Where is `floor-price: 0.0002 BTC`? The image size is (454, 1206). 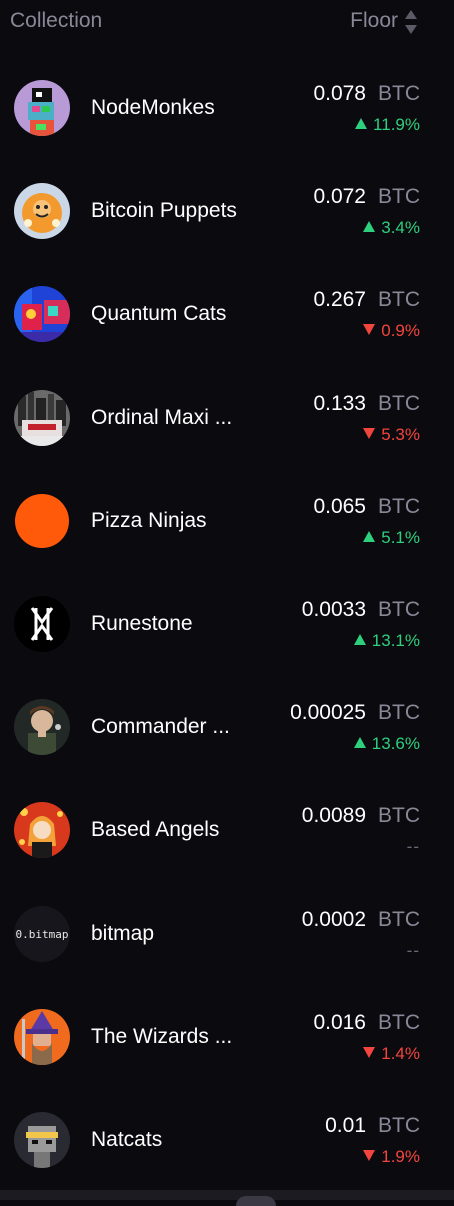
floor-price: 0.0002 BTC is located at coordinates (361, 920).